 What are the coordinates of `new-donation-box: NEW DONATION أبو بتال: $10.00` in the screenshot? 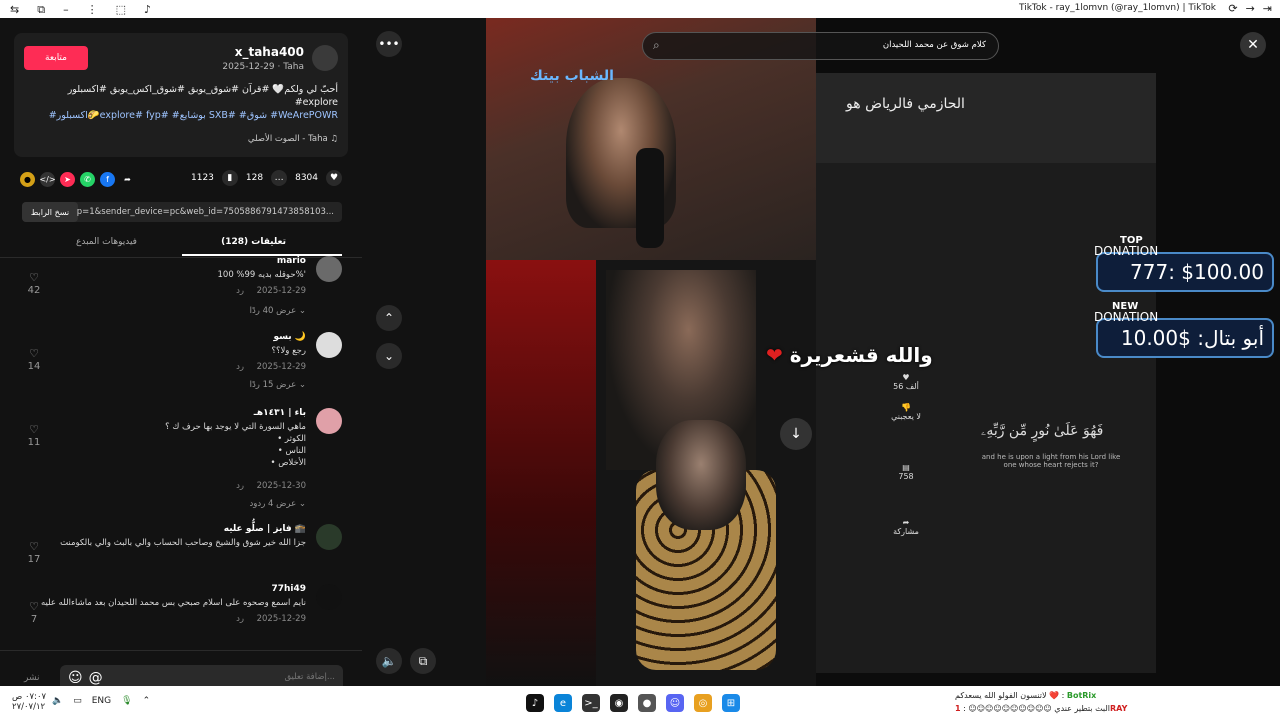 It's located at (1184, 330).